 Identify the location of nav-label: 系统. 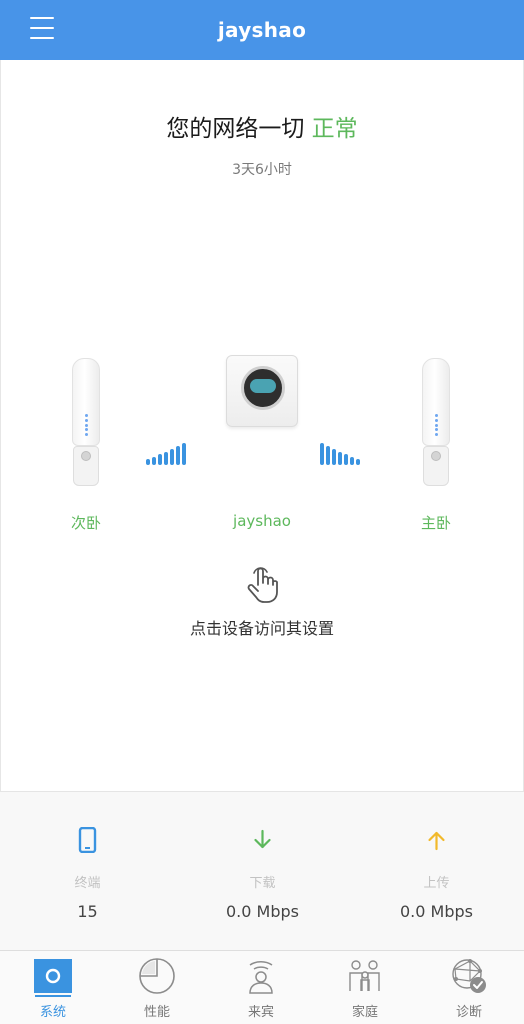
(52, 1012).